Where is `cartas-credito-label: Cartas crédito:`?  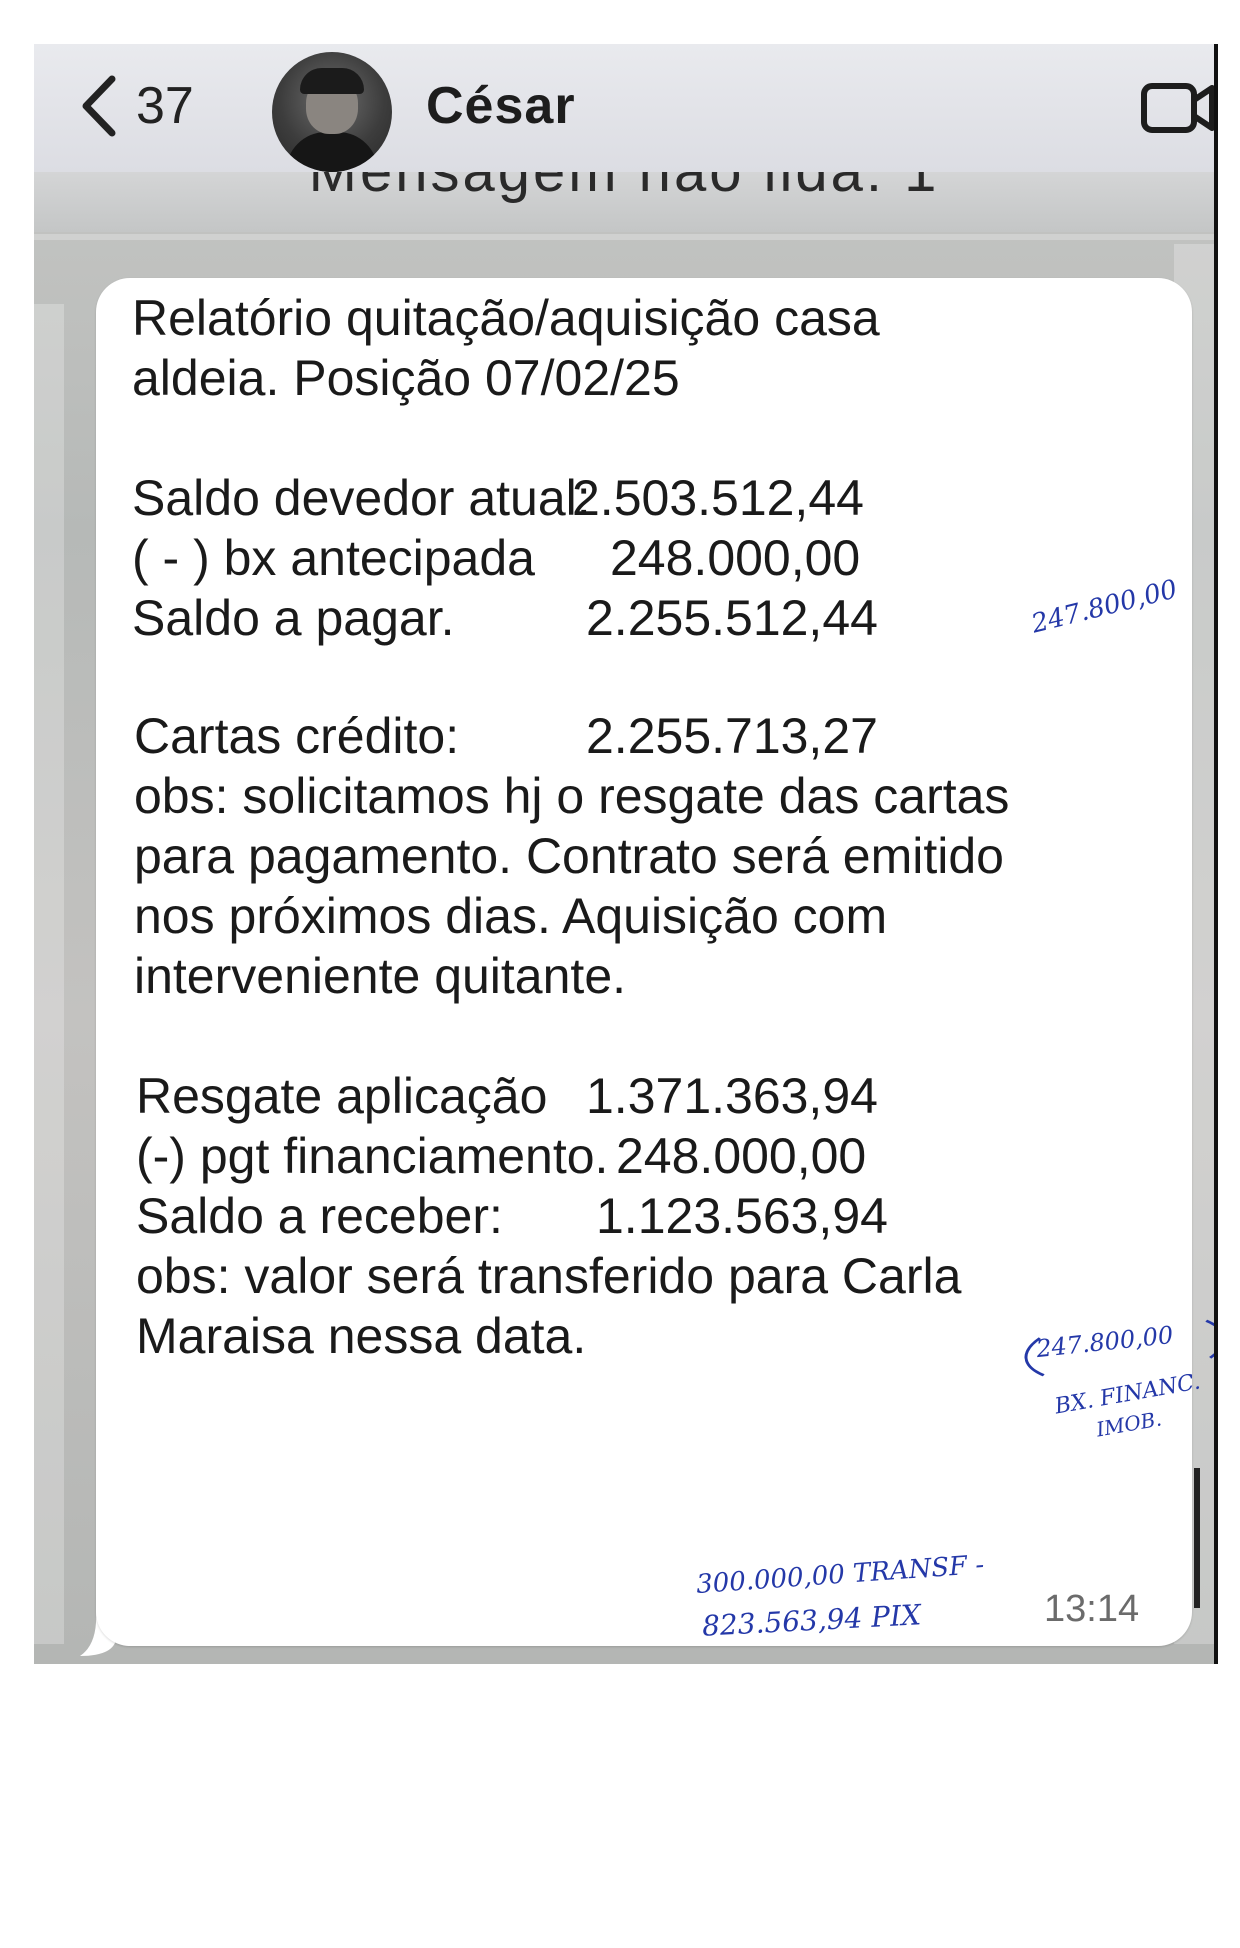 cartas-credito-label: Cartas crédito: is located at coordinates (297, 736).